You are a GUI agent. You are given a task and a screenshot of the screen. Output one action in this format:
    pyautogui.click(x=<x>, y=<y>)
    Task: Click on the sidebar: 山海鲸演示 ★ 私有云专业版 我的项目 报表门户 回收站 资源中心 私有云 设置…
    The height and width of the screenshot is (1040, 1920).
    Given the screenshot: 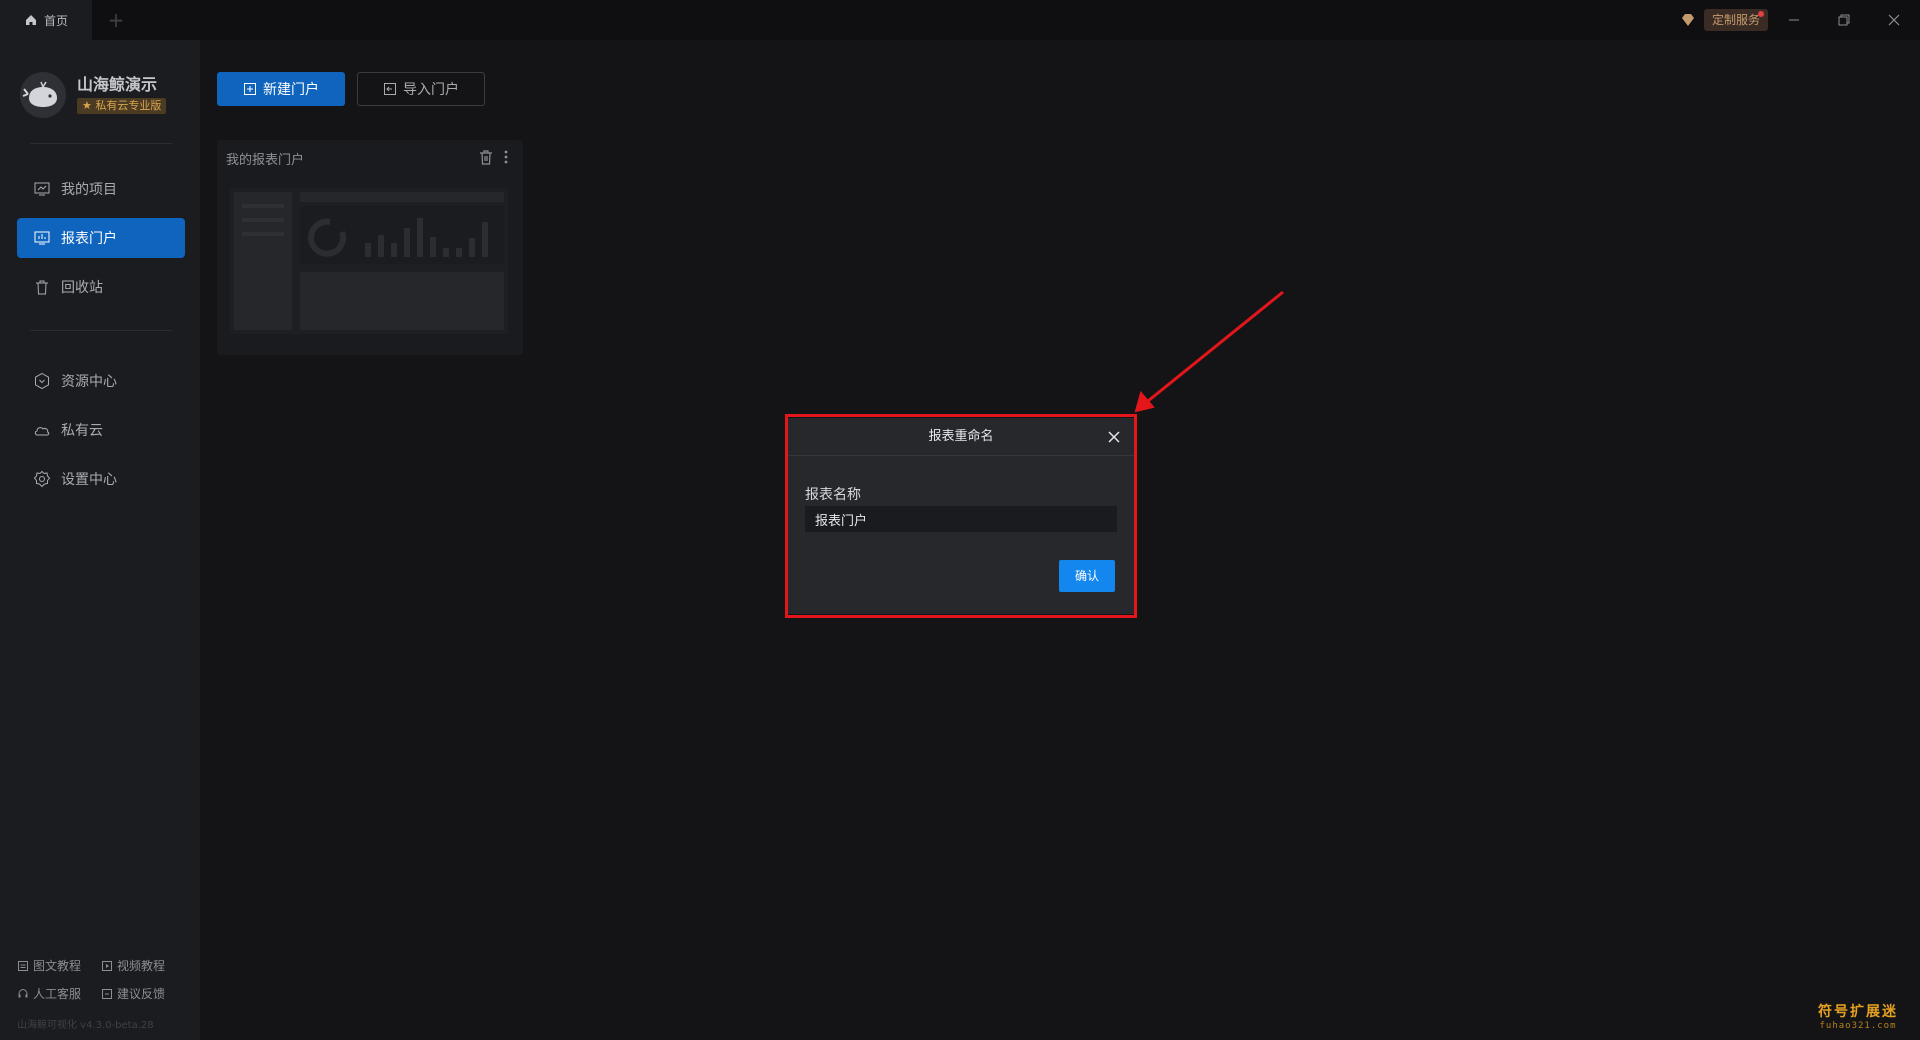 What is the action you would take?
    pyautogui.click(x=100, y=540)
    